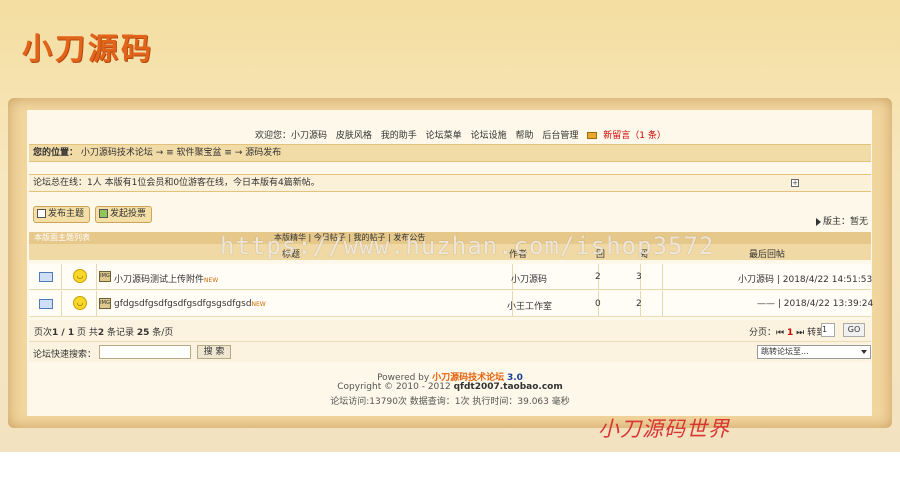  Describe the element at coordinates (634, 136) in the screenshot. I see `nav-new-messages: 新留言（1 条）` at that location.